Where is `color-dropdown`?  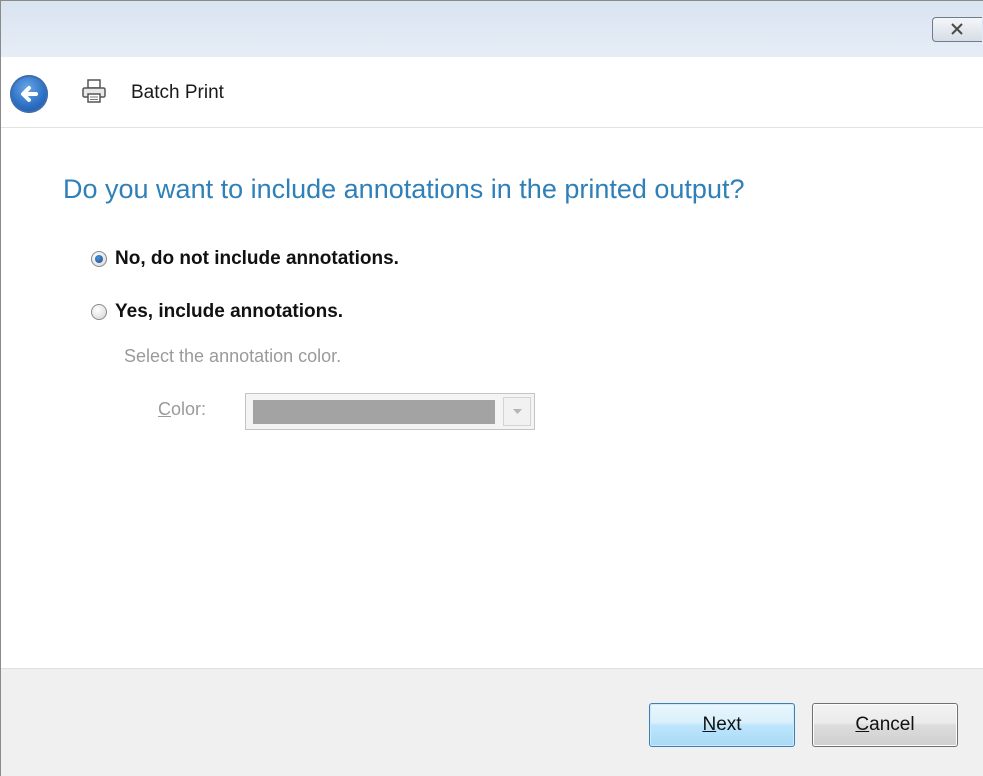 color-dropdown is located at coordinates (390, 411).